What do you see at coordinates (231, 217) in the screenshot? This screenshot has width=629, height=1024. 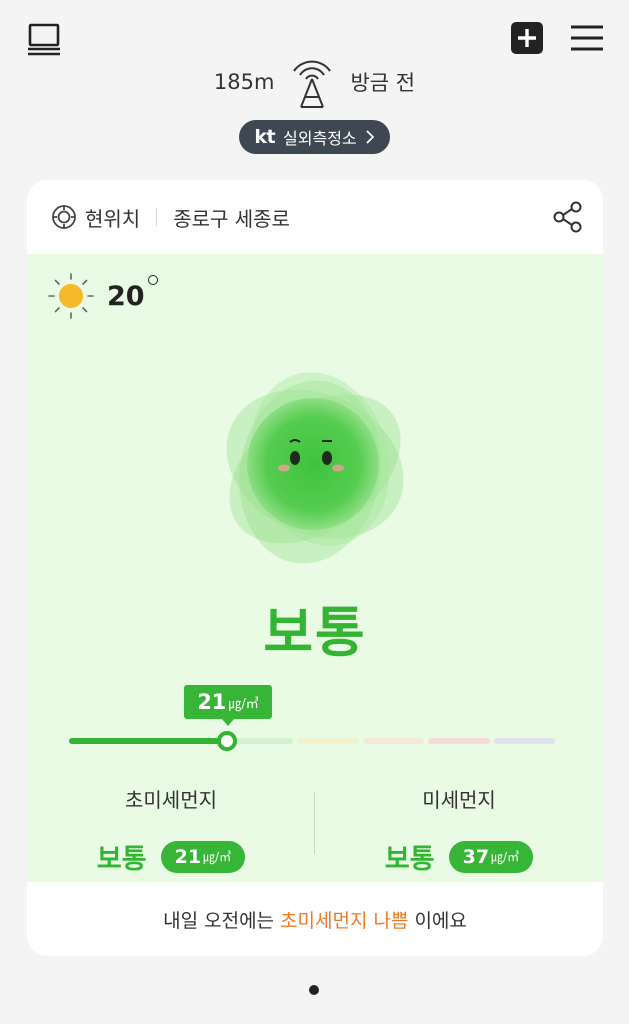 I see `location-address: 종로구 세종로` at bounding box center [231, 217].